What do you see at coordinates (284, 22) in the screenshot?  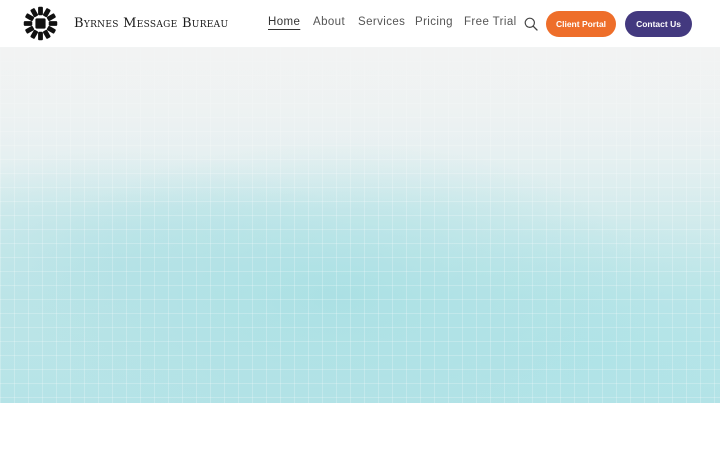 I see `nav-home: Home` at bounding box center [284, 22].